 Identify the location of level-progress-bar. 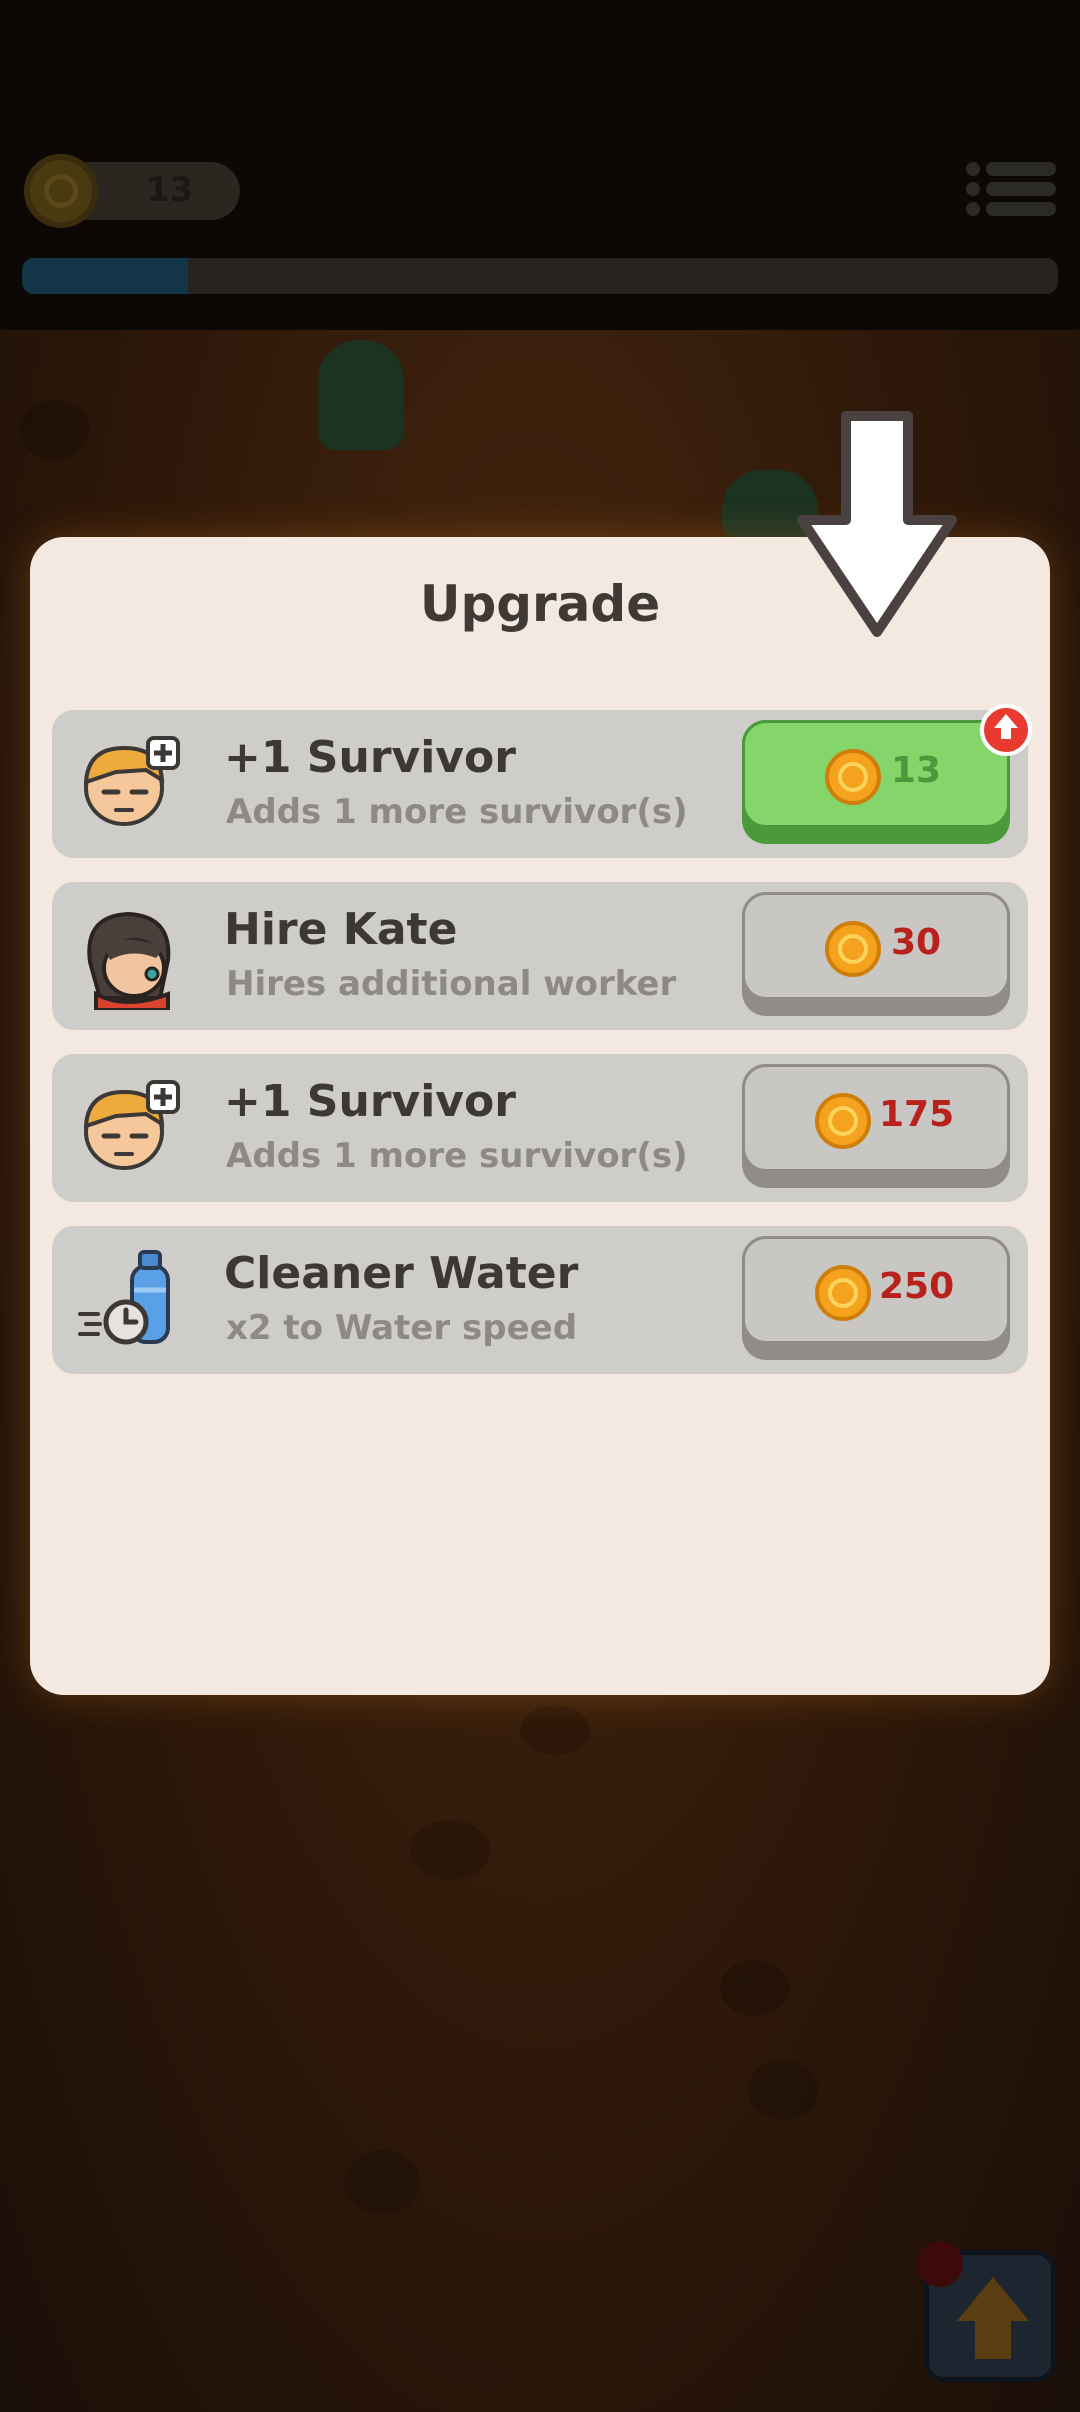
(540, 276).